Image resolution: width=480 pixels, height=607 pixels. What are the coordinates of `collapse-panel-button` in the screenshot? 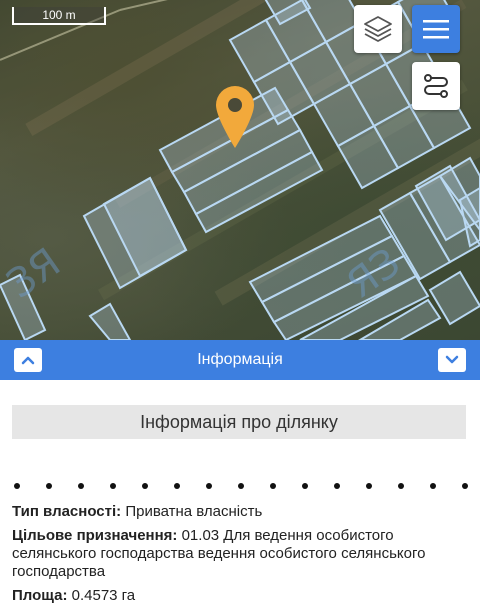 It's located at (28, 360).